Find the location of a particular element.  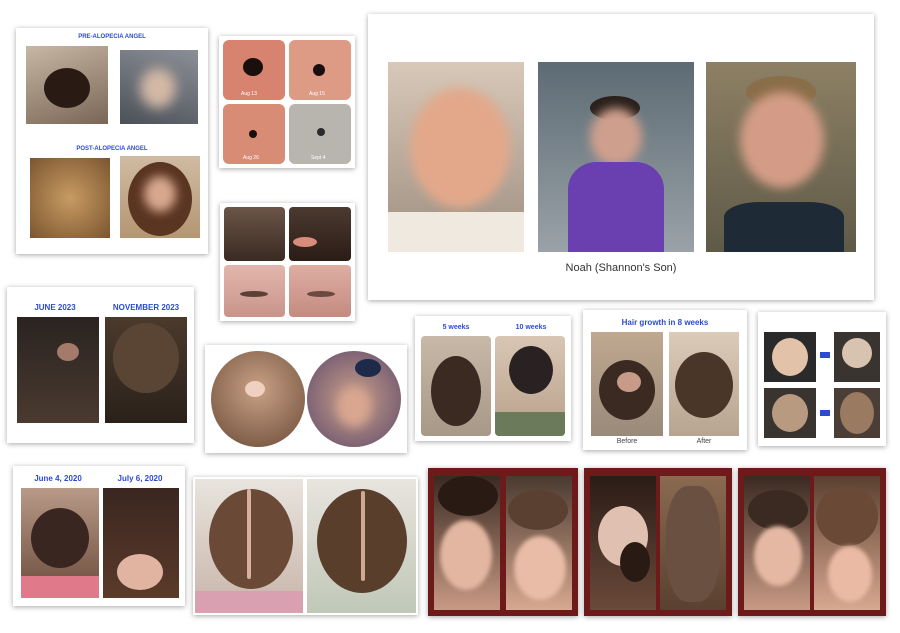

pre-alopecia-label: PRE-ALOPECIA ANGEL is located at coordinates (112, 37).